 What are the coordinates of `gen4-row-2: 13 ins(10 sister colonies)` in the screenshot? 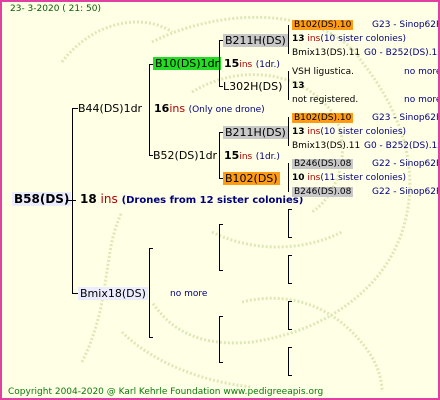 It's located at (349, 39).